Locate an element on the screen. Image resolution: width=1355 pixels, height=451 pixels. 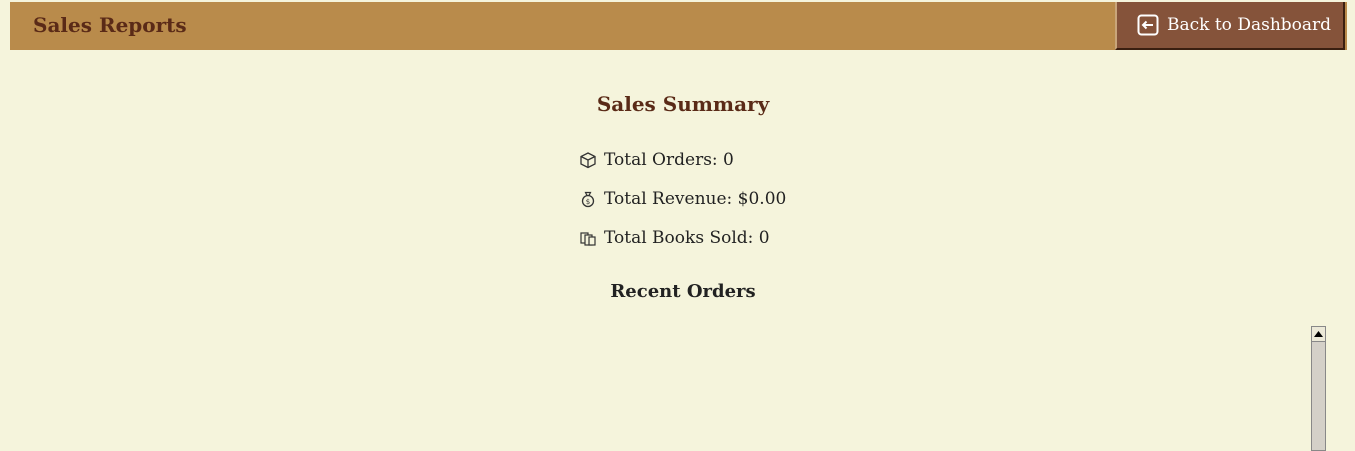
total-orders-stat: Total Orders: 0 is located at coordinates (656, 160).